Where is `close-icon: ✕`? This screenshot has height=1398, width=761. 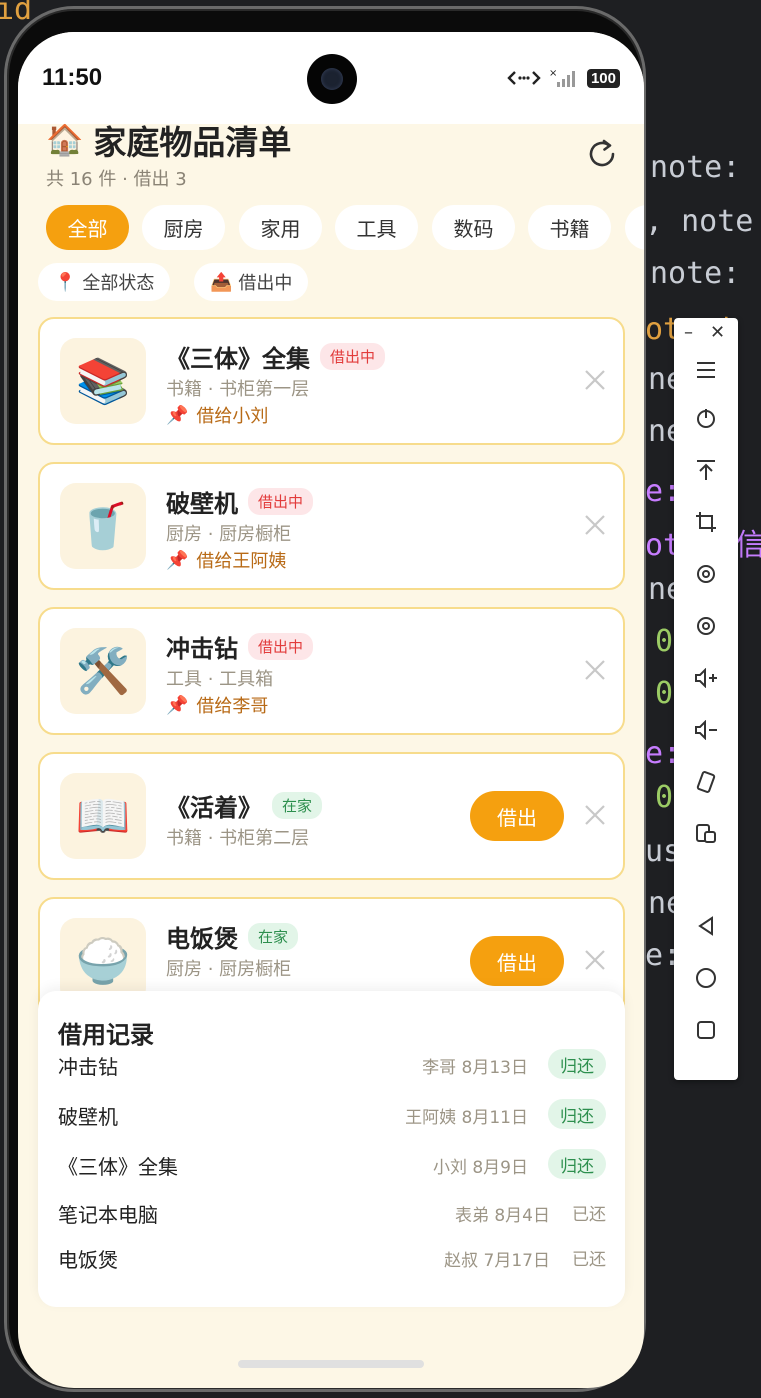 close-icon: ✕ is located at coordinates (717, 332).